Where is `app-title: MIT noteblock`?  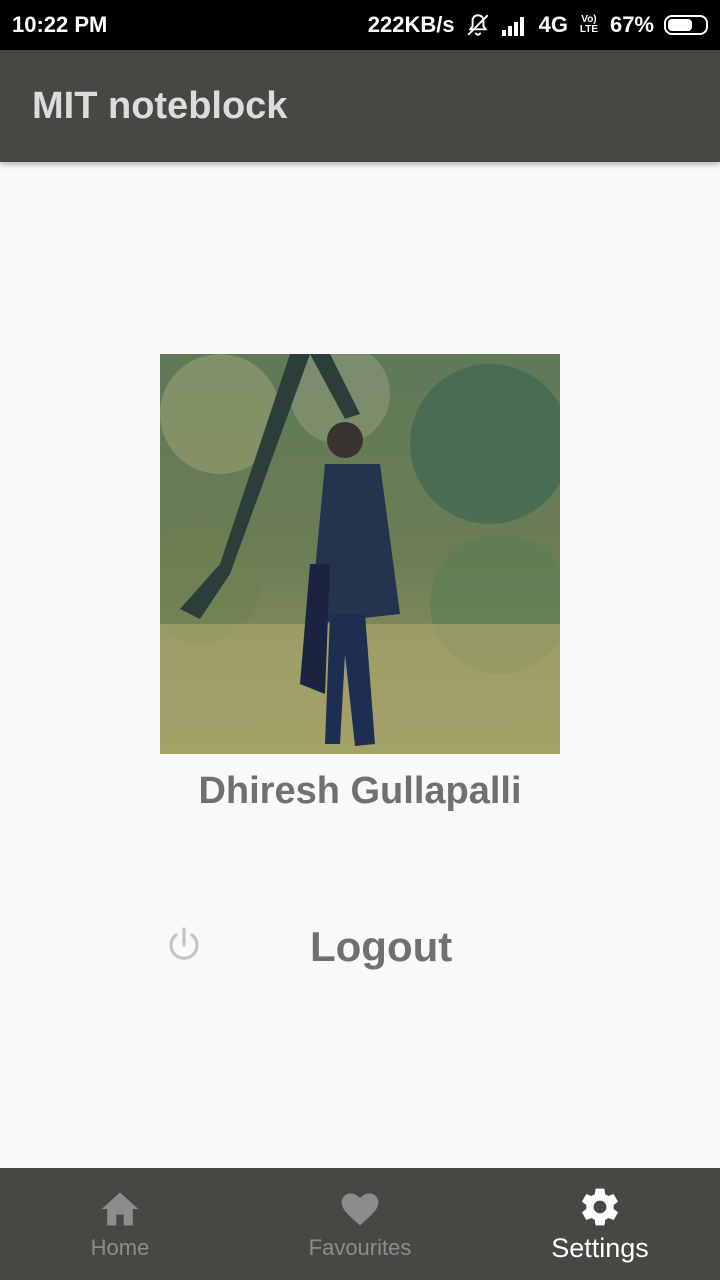 app-title: MIT noteblock is located at coordinates (160, 105).